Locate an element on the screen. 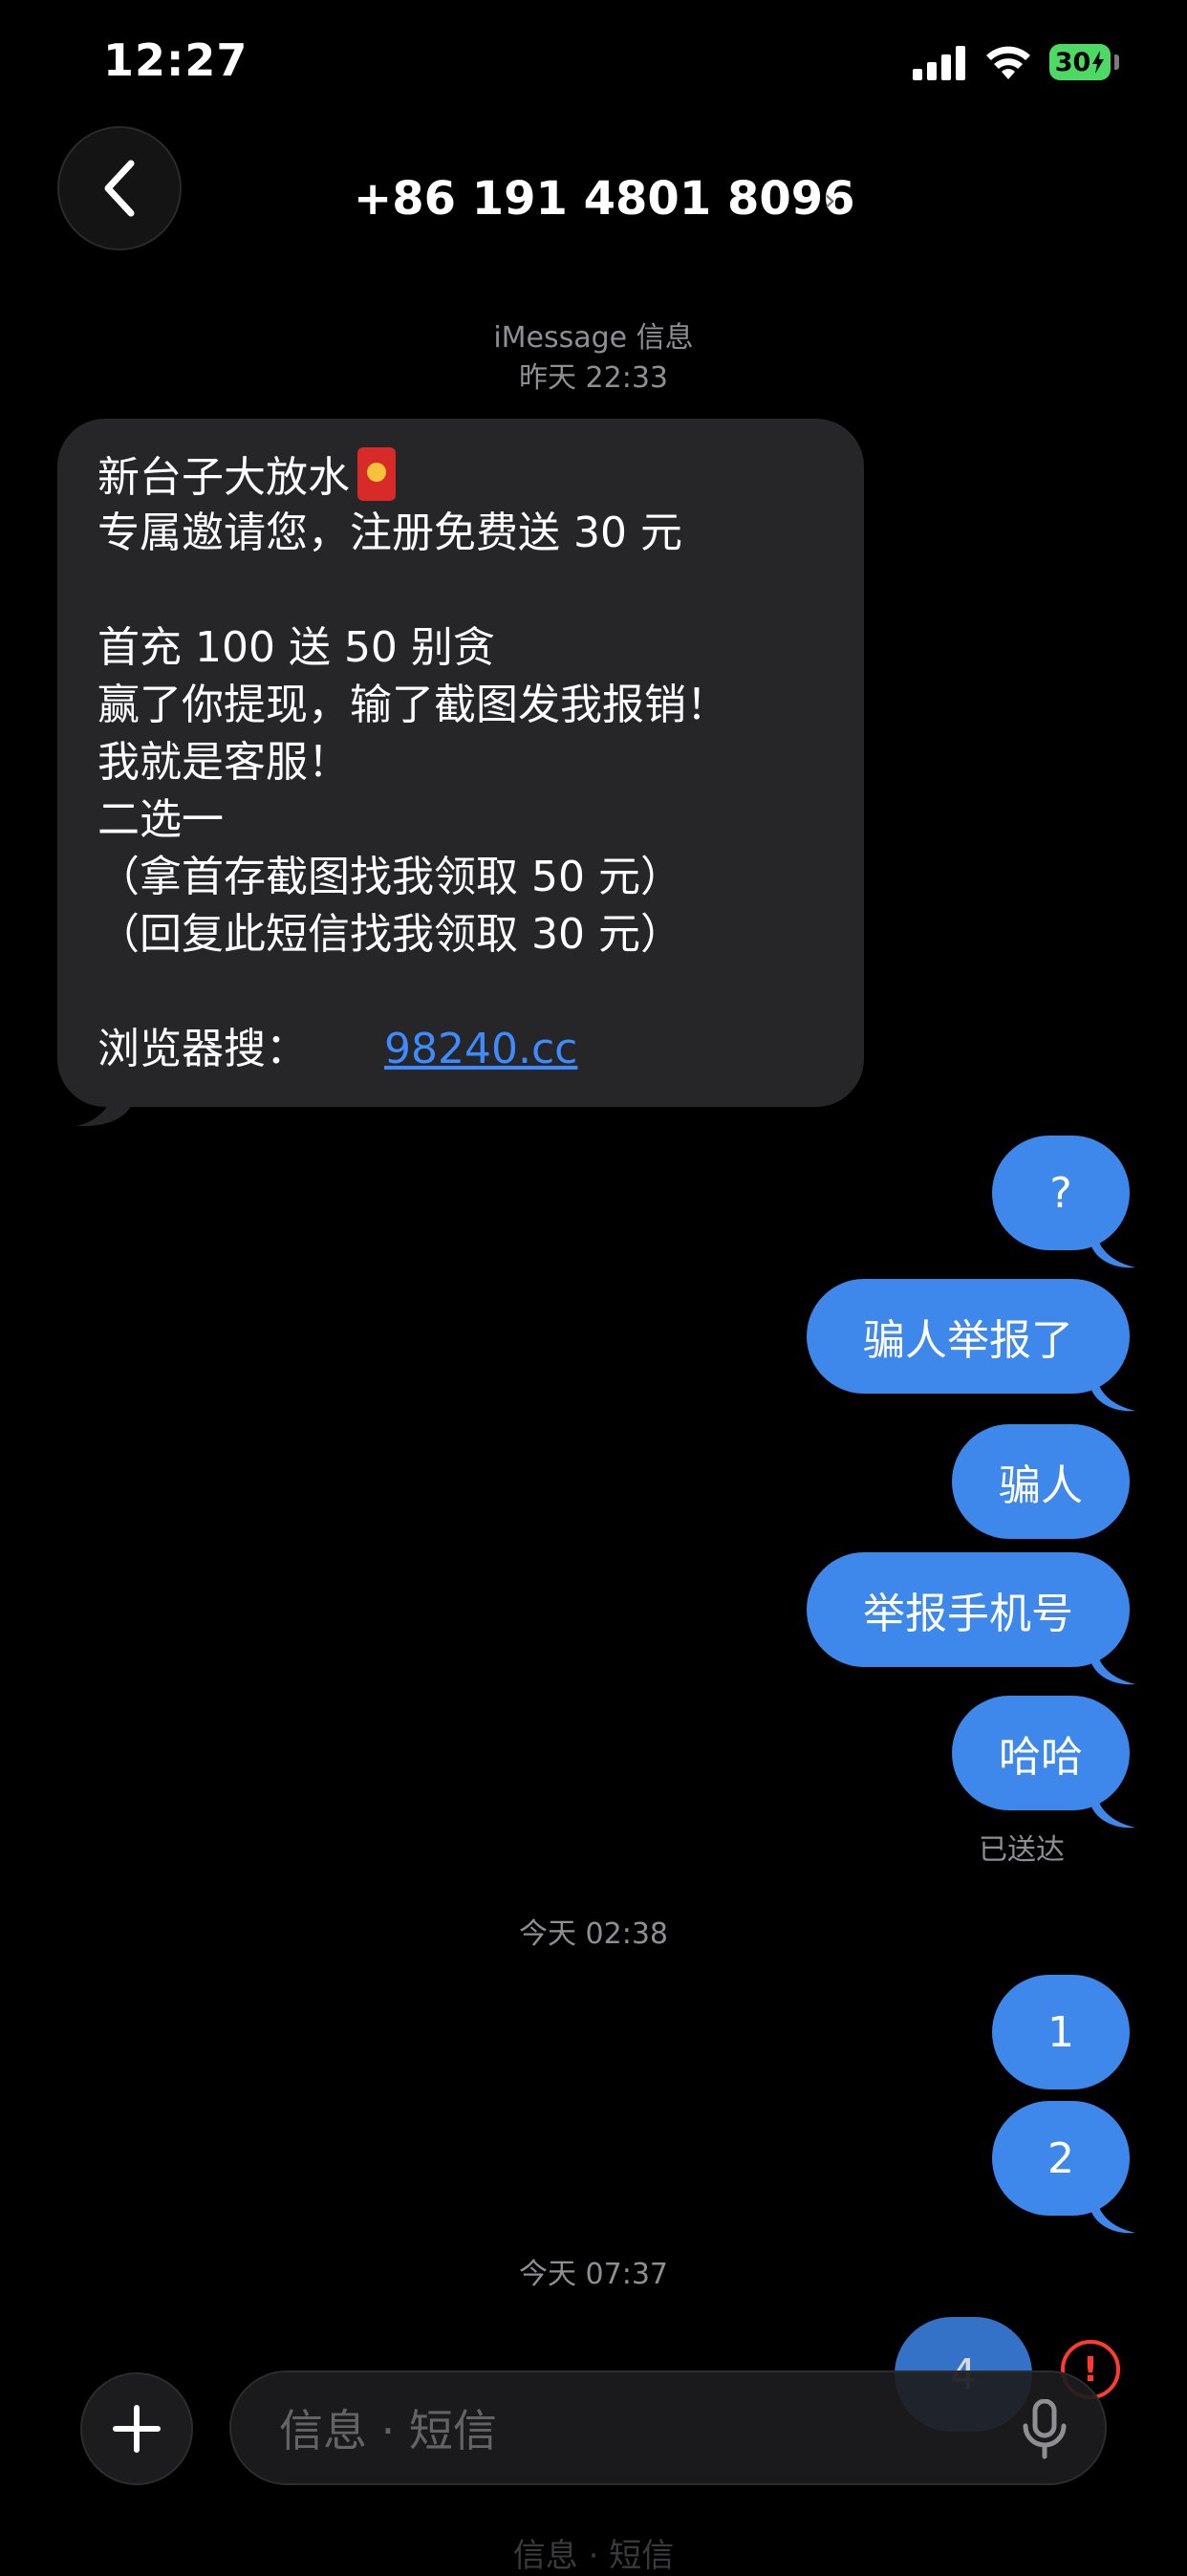 This screenshot has width=1187, height=2576. message-line is located at coordinates (460, 590).